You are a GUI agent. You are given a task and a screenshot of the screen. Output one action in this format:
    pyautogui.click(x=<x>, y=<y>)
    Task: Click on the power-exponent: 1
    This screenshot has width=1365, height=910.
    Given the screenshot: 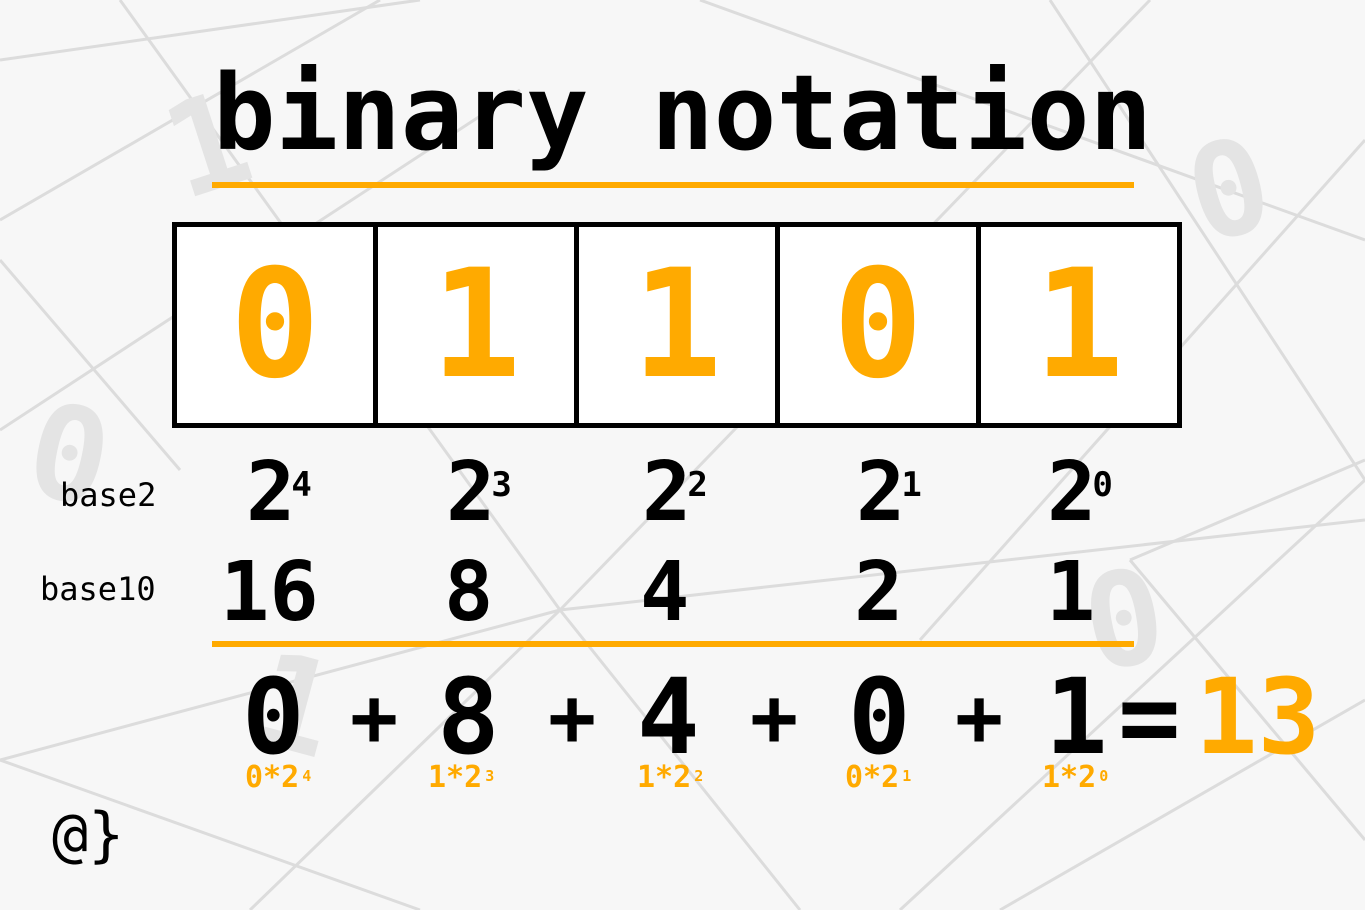 What is the action you would take?
    pyautogui.click(x=911, y=485)
    